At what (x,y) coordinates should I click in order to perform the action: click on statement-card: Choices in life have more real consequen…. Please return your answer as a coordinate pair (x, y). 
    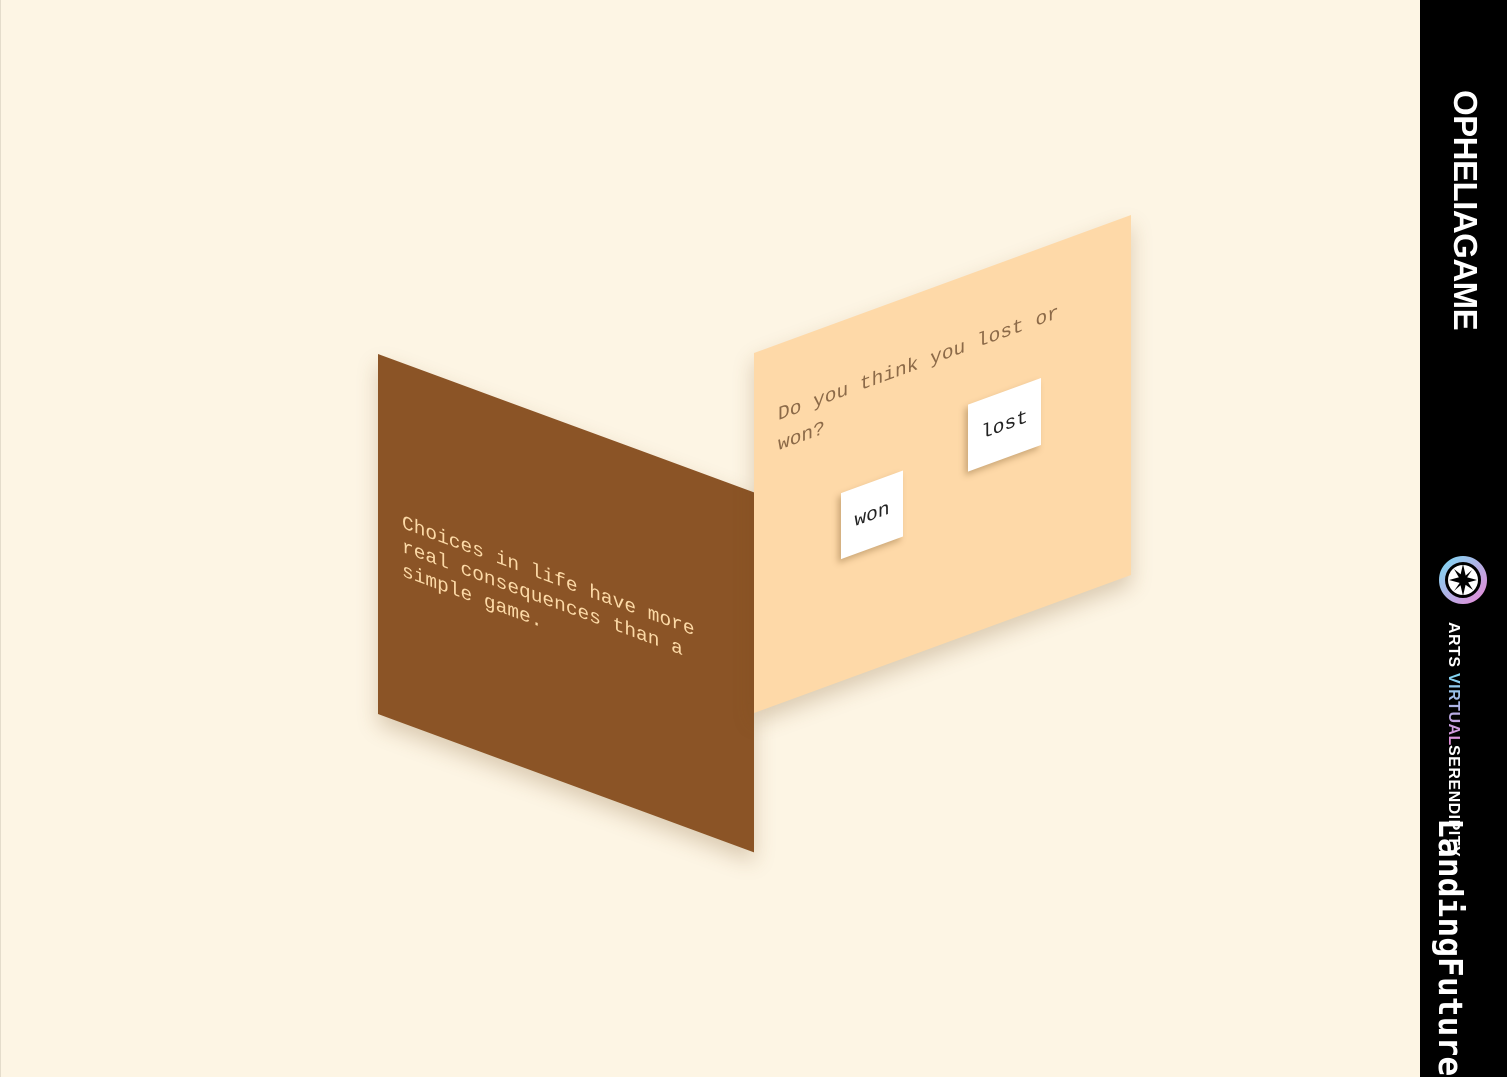
    Looking at the image, I should click on (566, 603).